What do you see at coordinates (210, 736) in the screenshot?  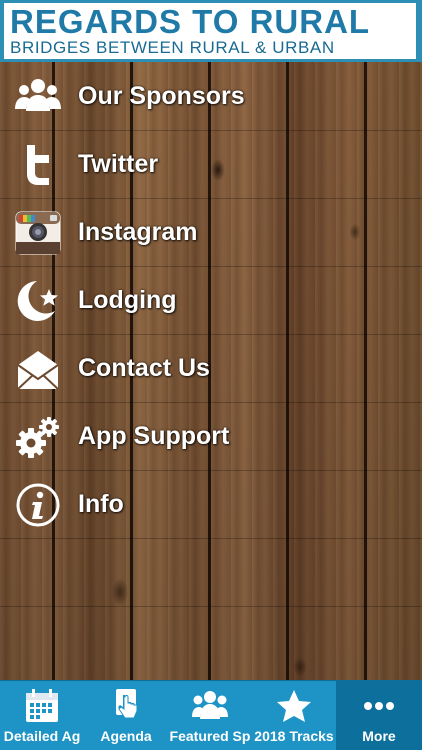 I see `tab-label: Featured Sp` at bounding box center [210, 736].